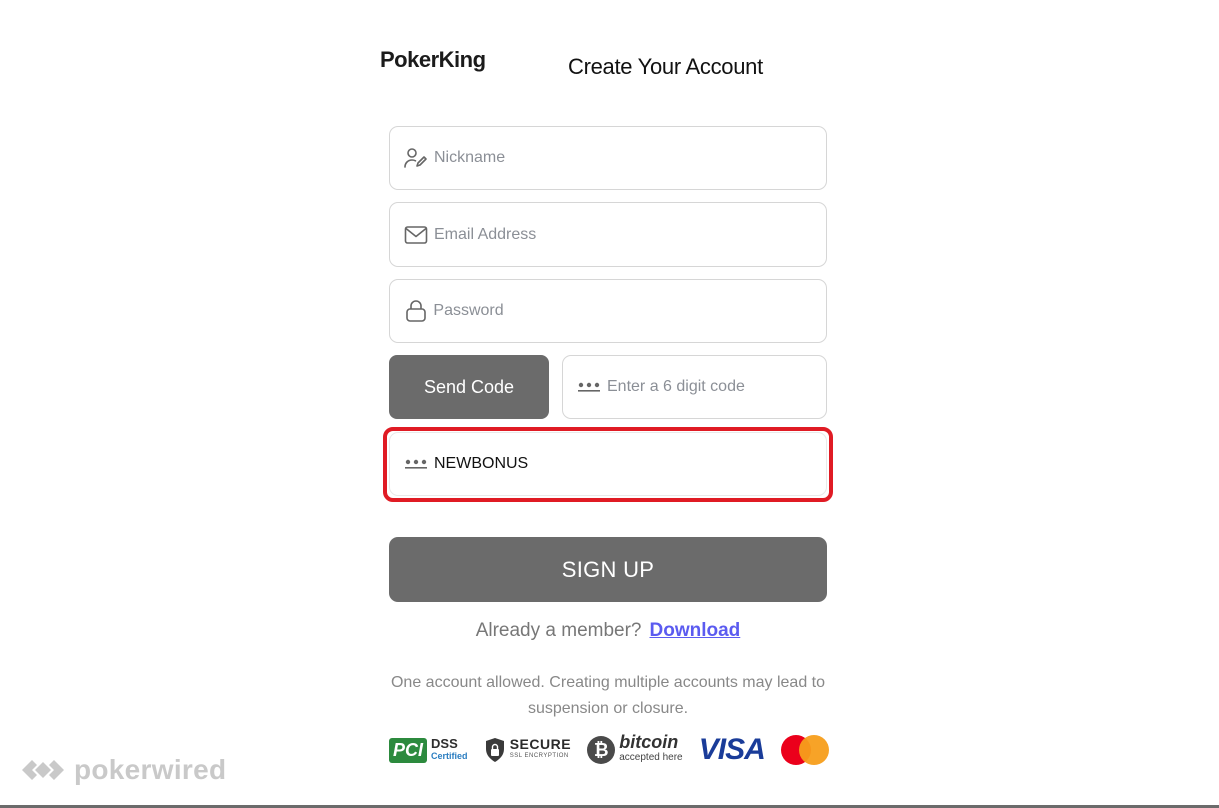 The image size is (1219, 808). Describe the element at coordinates (608, 569) in the screenshot. I see `sign-up-button: SIGN UP` at that location.